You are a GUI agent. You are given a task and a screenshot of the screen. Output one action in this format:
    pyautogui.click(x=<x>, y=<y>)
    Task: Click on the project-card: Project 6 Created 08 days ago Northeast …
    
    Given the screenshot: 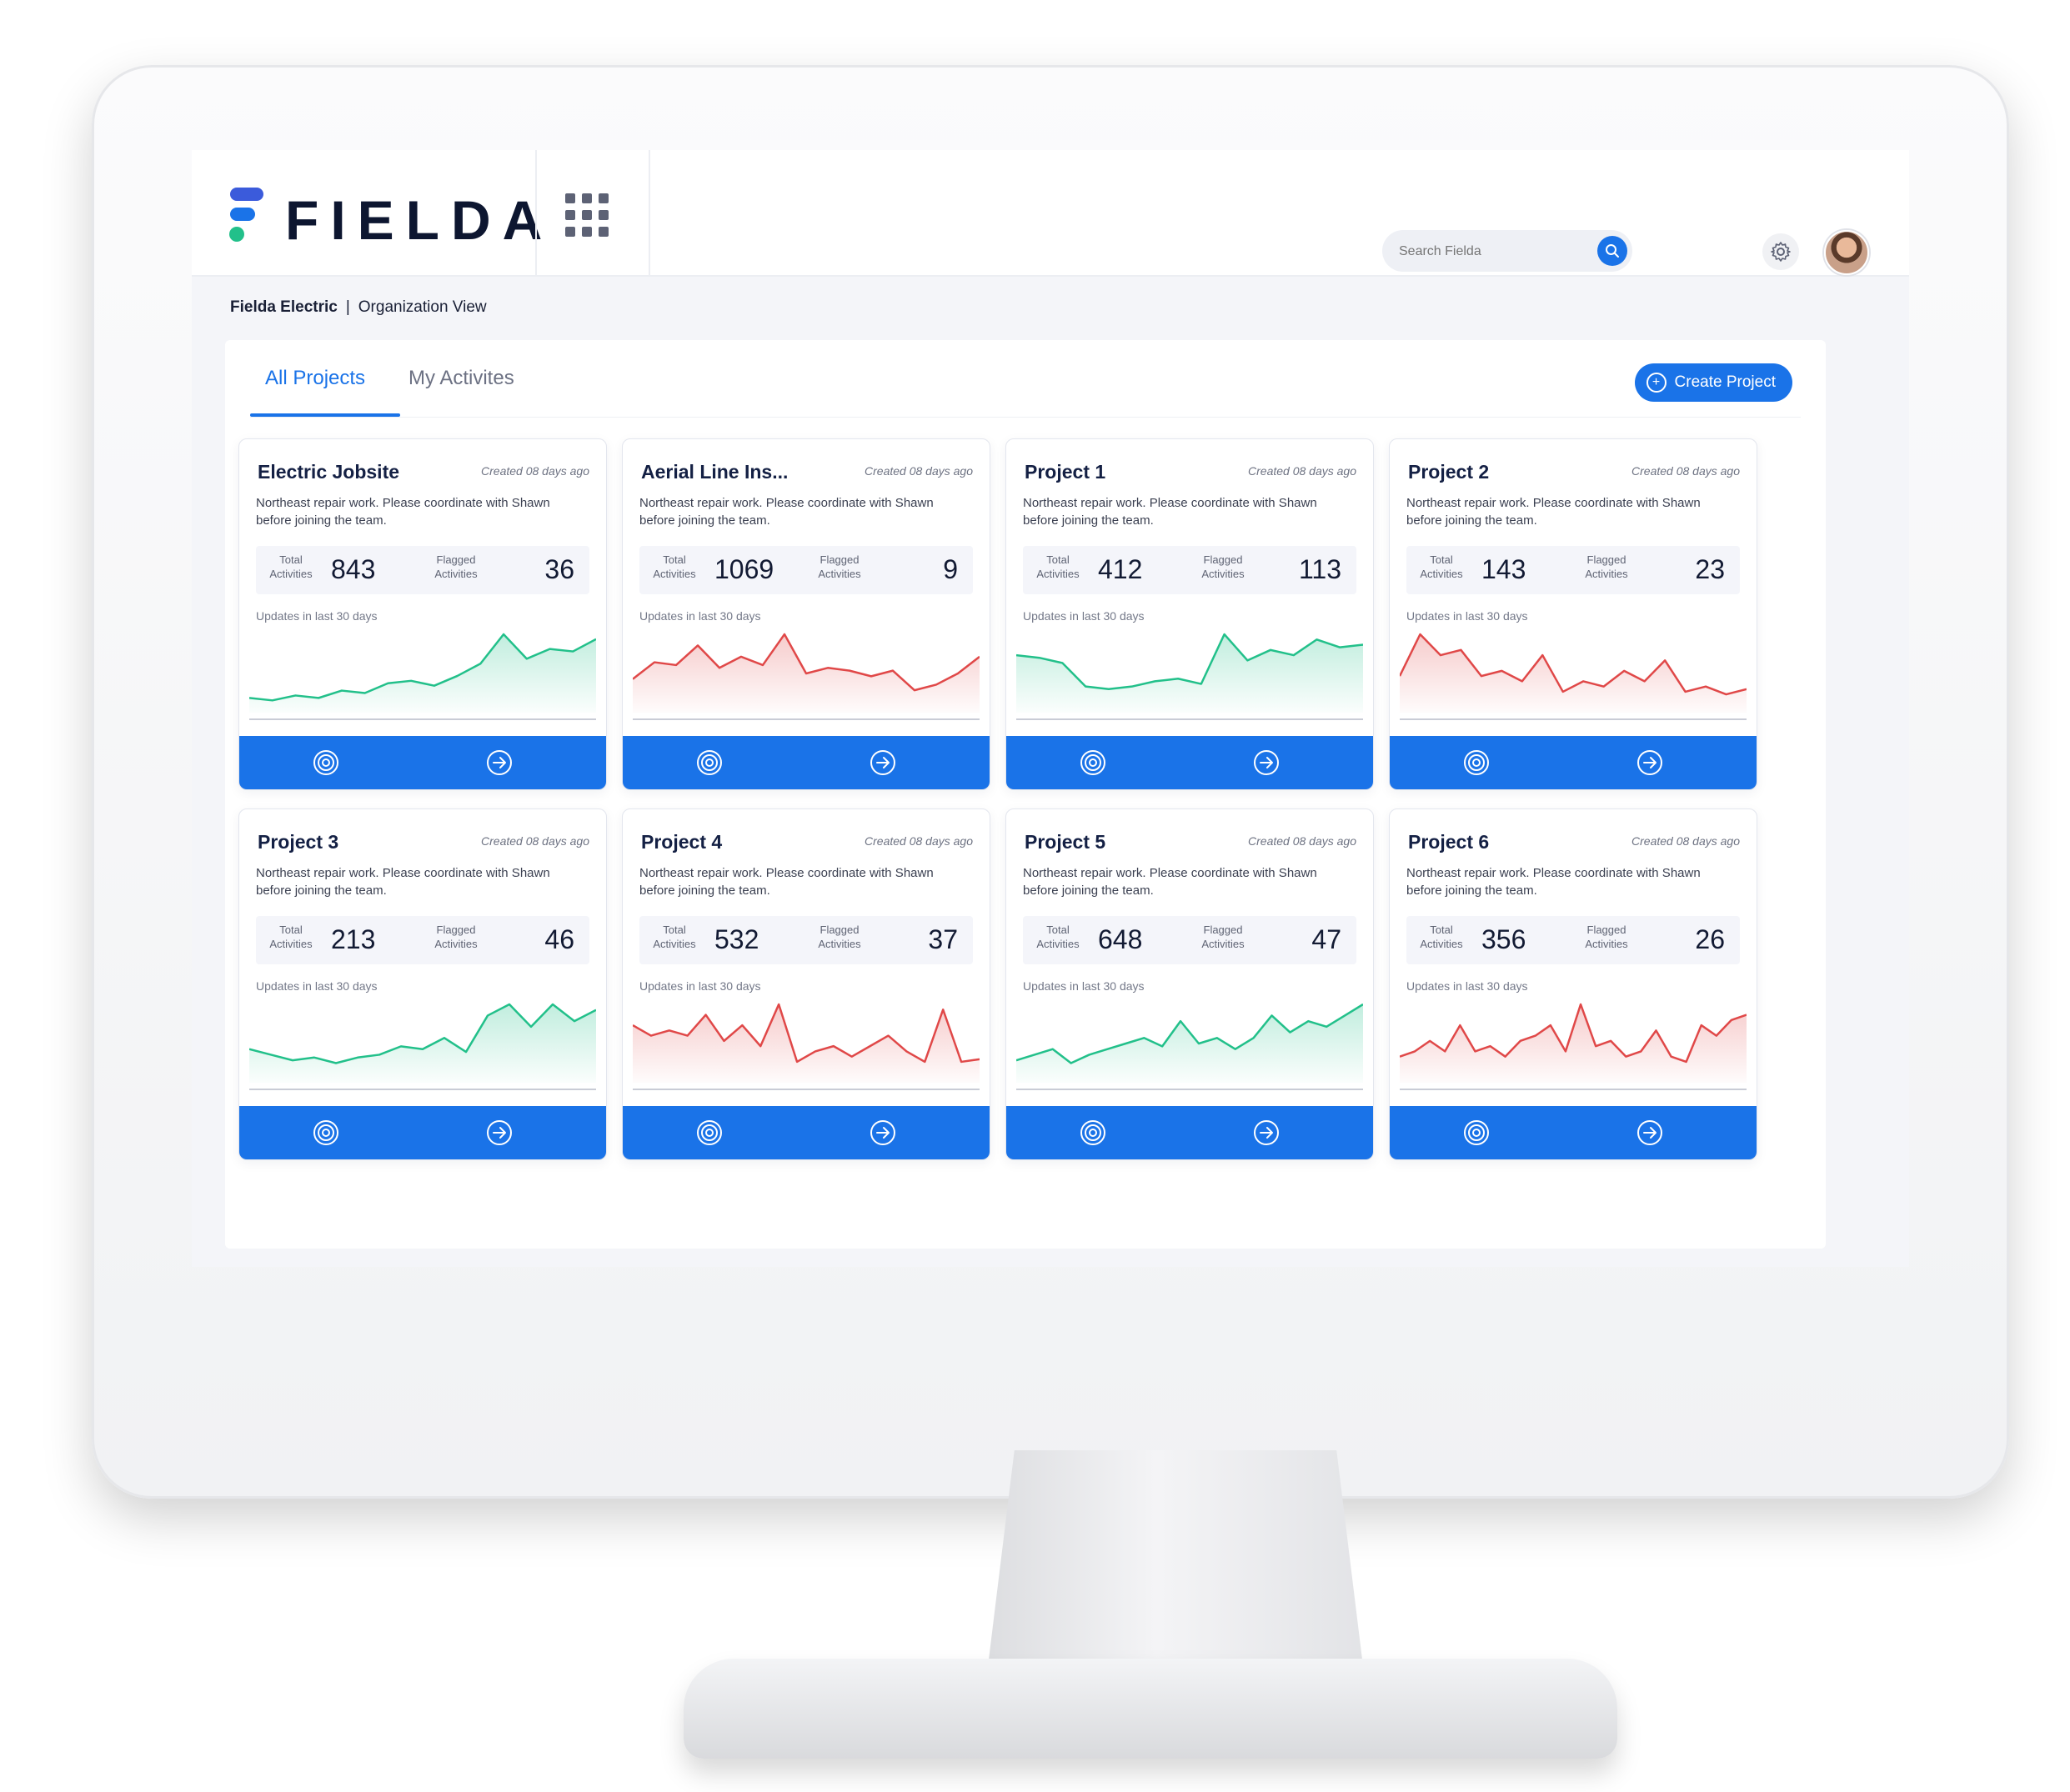 What is the action you would take?
    pyautogui.click(x=1573, y=984)
    